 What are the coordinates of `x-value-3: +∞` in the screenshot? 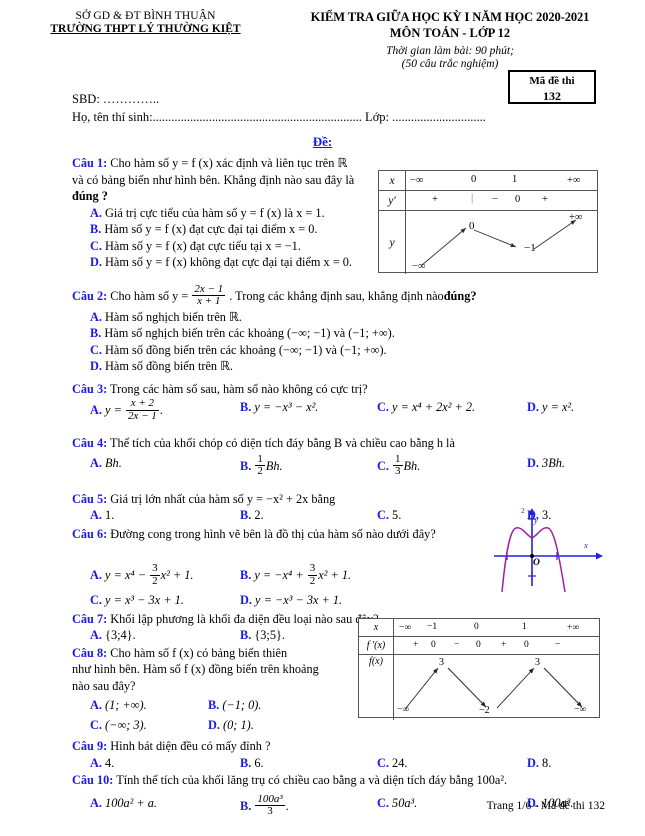 It's located at (574, 180).